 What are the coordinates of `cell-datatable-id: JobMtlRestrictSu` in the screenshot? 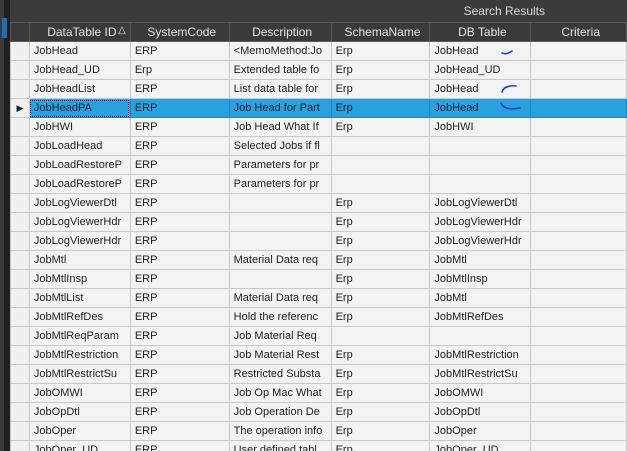 It's located at (79, 374).